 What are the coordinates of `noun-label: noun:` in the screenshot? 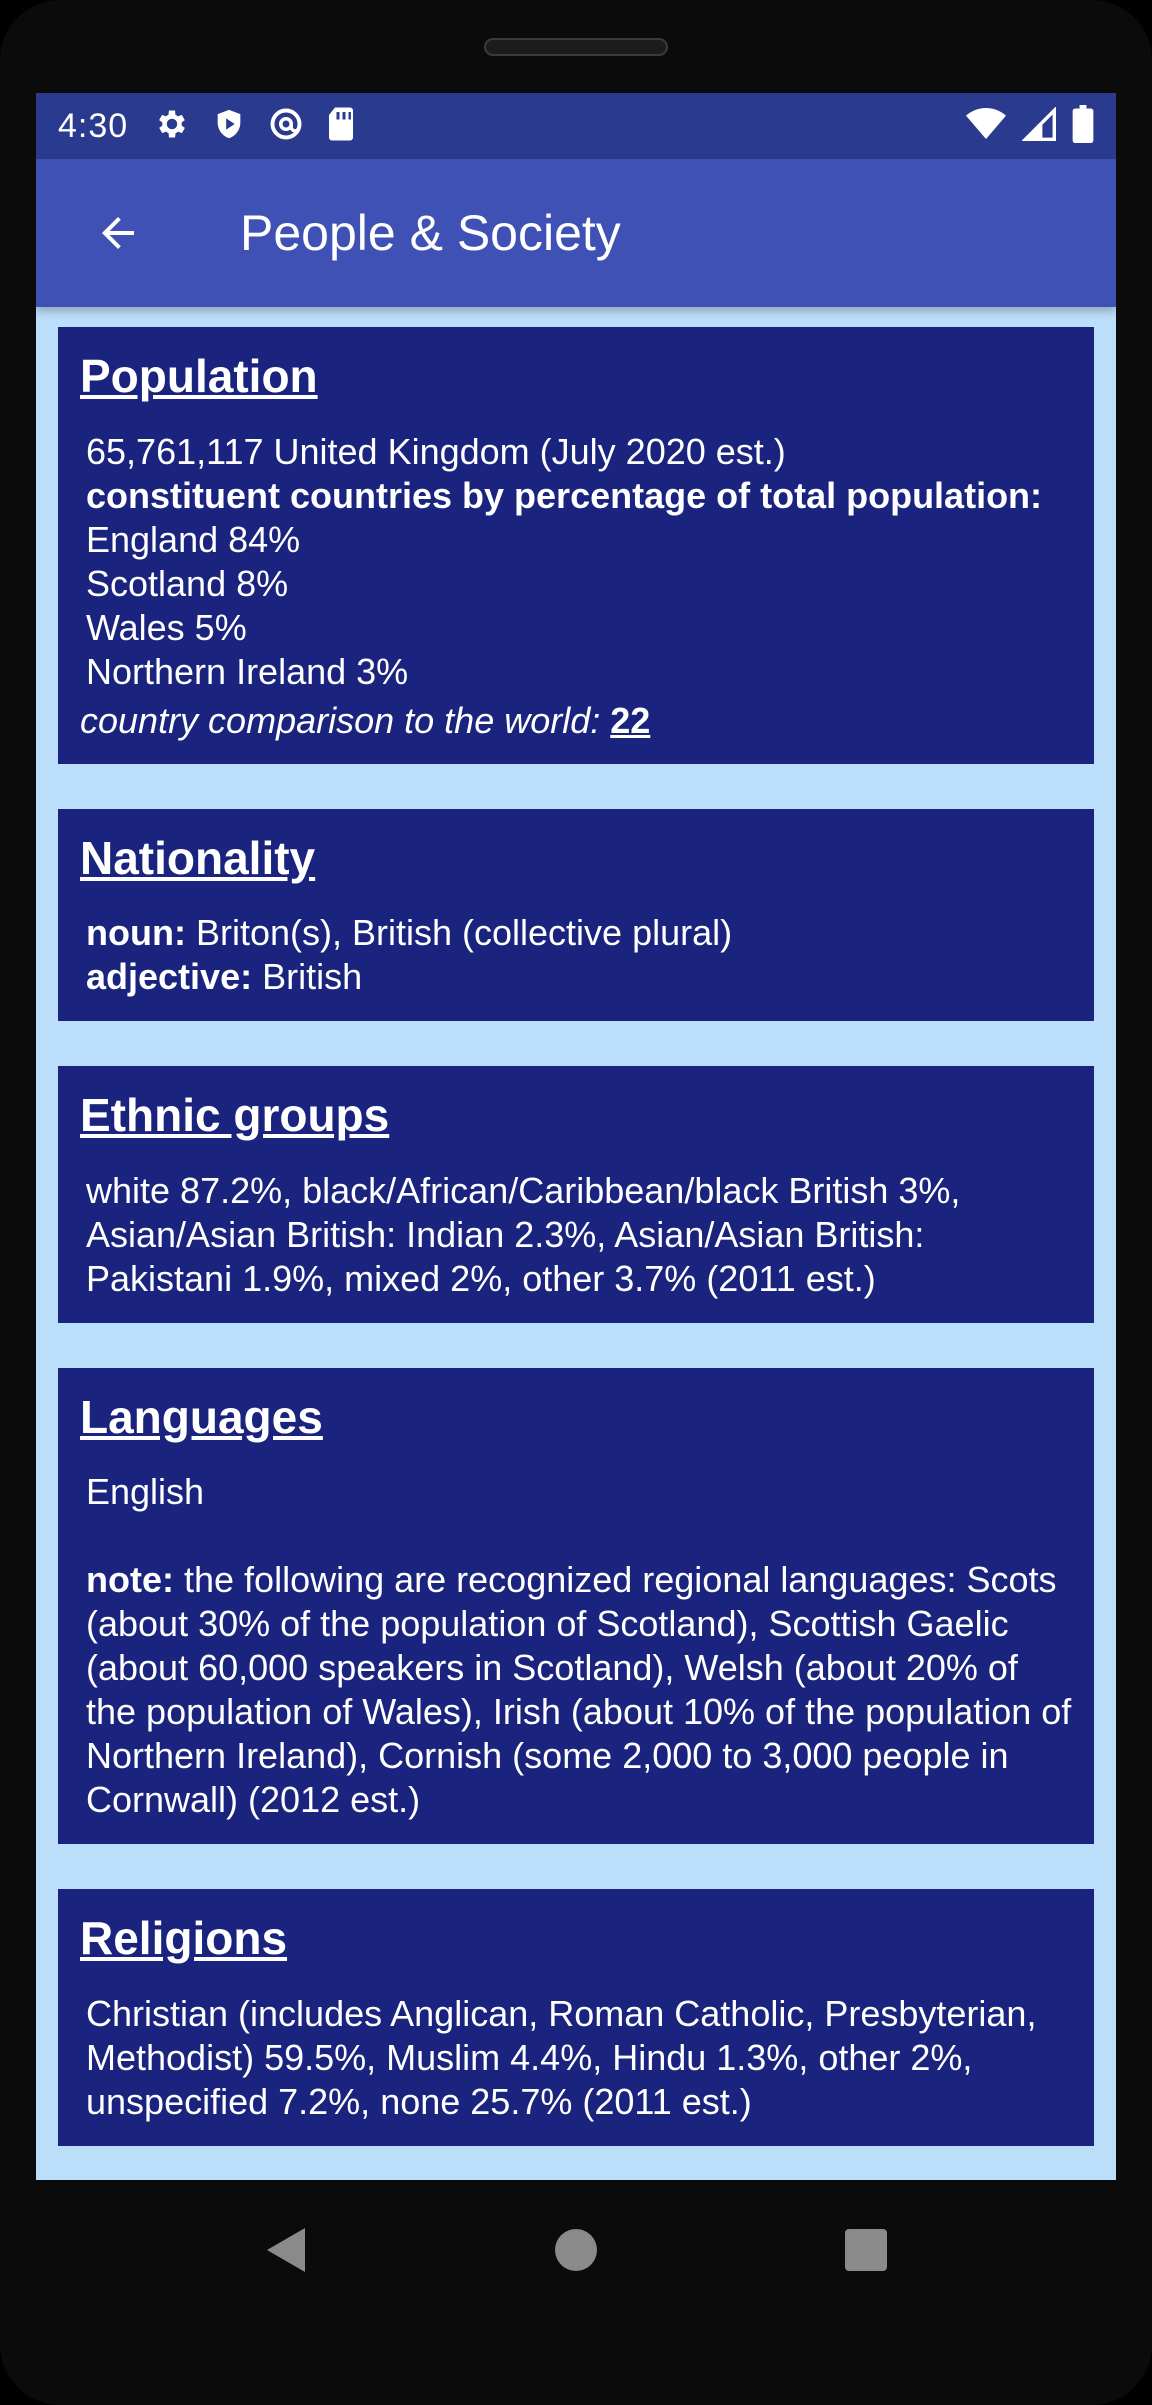 It's located at (136, 933).